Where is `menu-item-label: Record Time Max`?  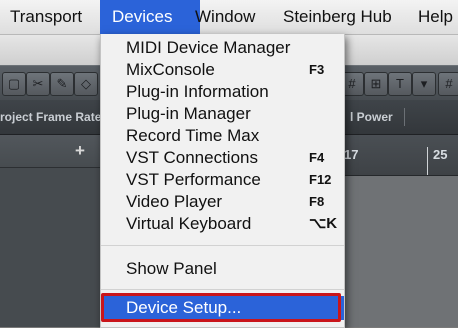
menu-item-label: Record Time Max is located at coordinates (193, 135).